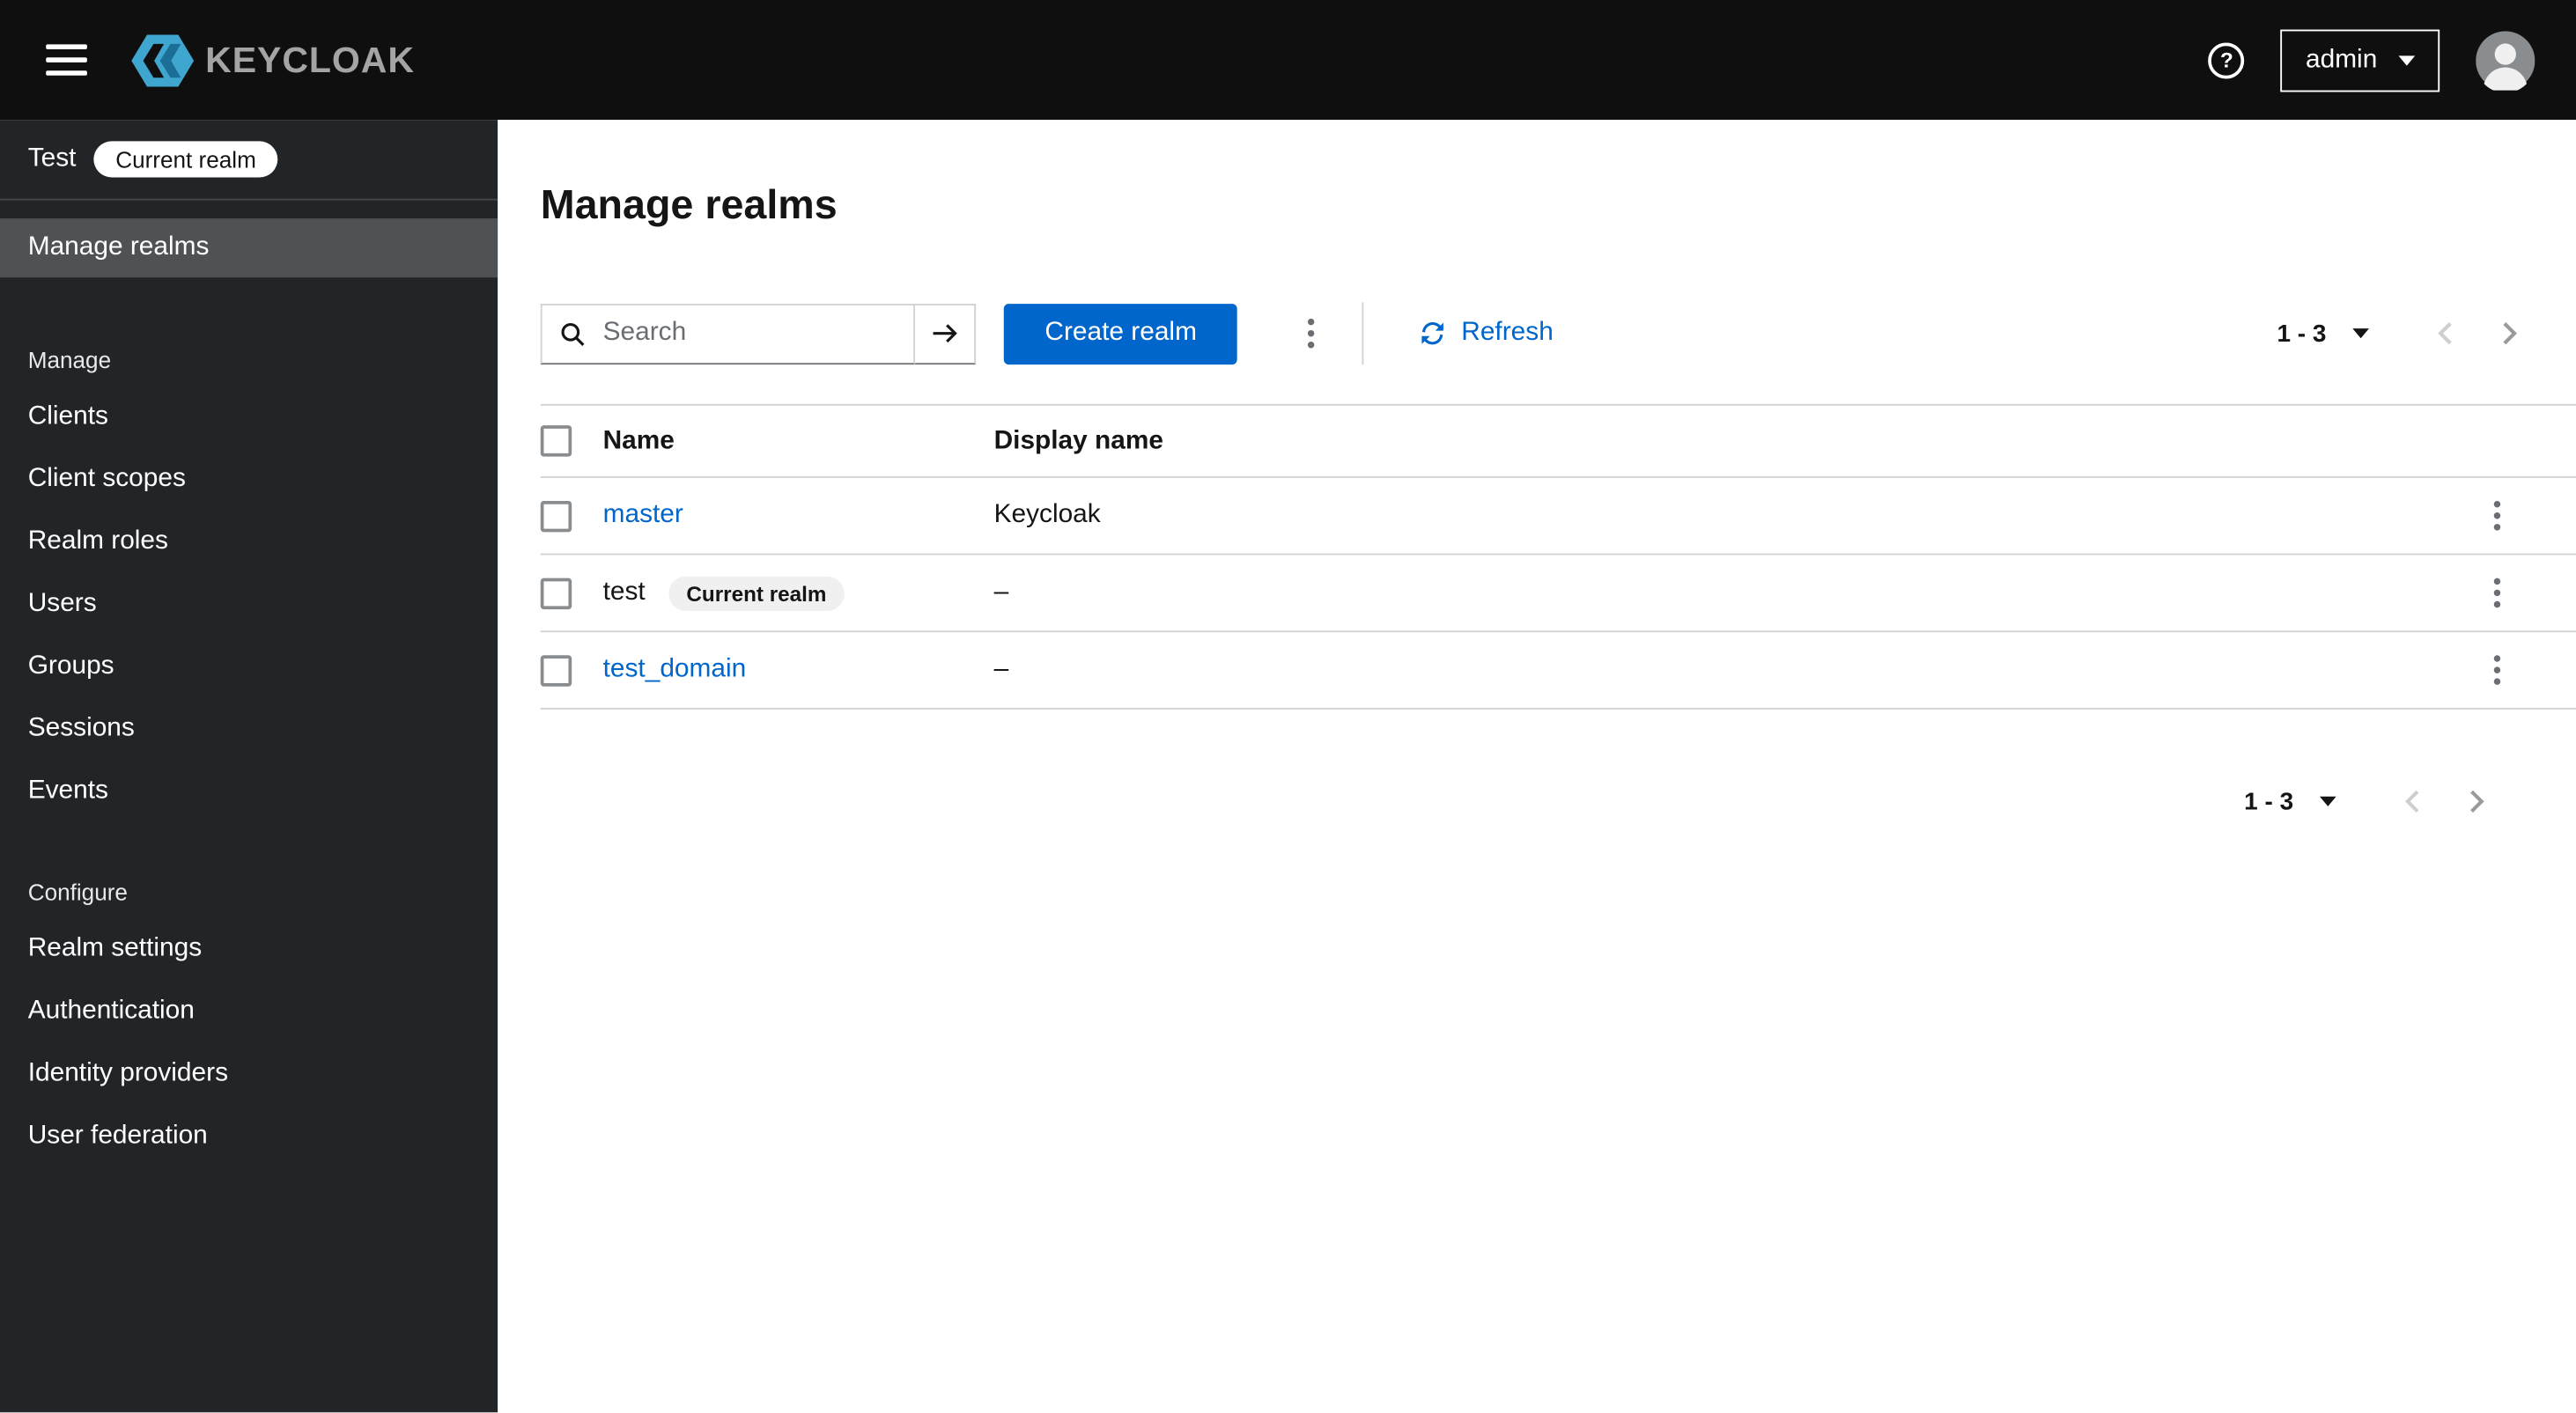  What do you see at coordinates (643, 516) in the screenshot?
I see `realm-link-master: master` at bounding box center [643, 516].